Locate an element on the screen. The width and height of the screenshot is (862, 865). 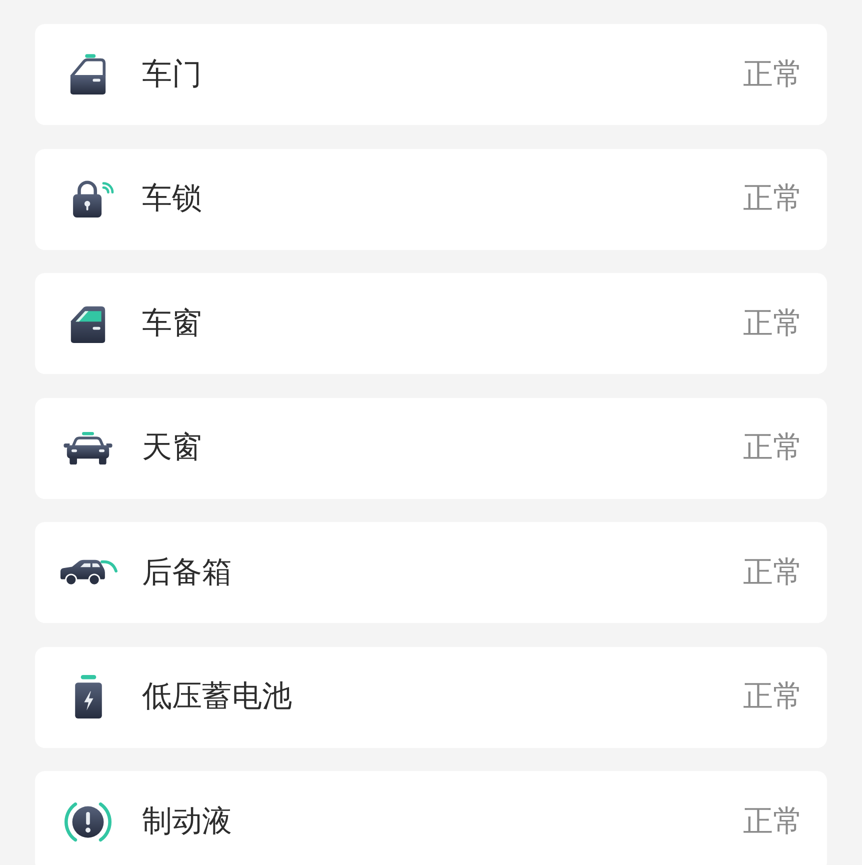
status-card: 后备箱 正常 is located at coordinates (431, 572).